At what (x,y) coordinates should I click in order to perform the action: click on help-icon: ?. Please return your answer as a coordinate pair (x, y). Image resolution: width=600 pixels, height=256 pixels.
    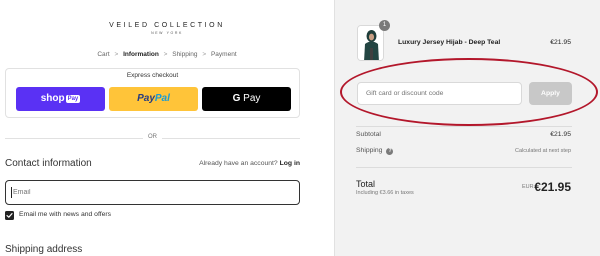
    Looking at the image, I should click on (390, 151).